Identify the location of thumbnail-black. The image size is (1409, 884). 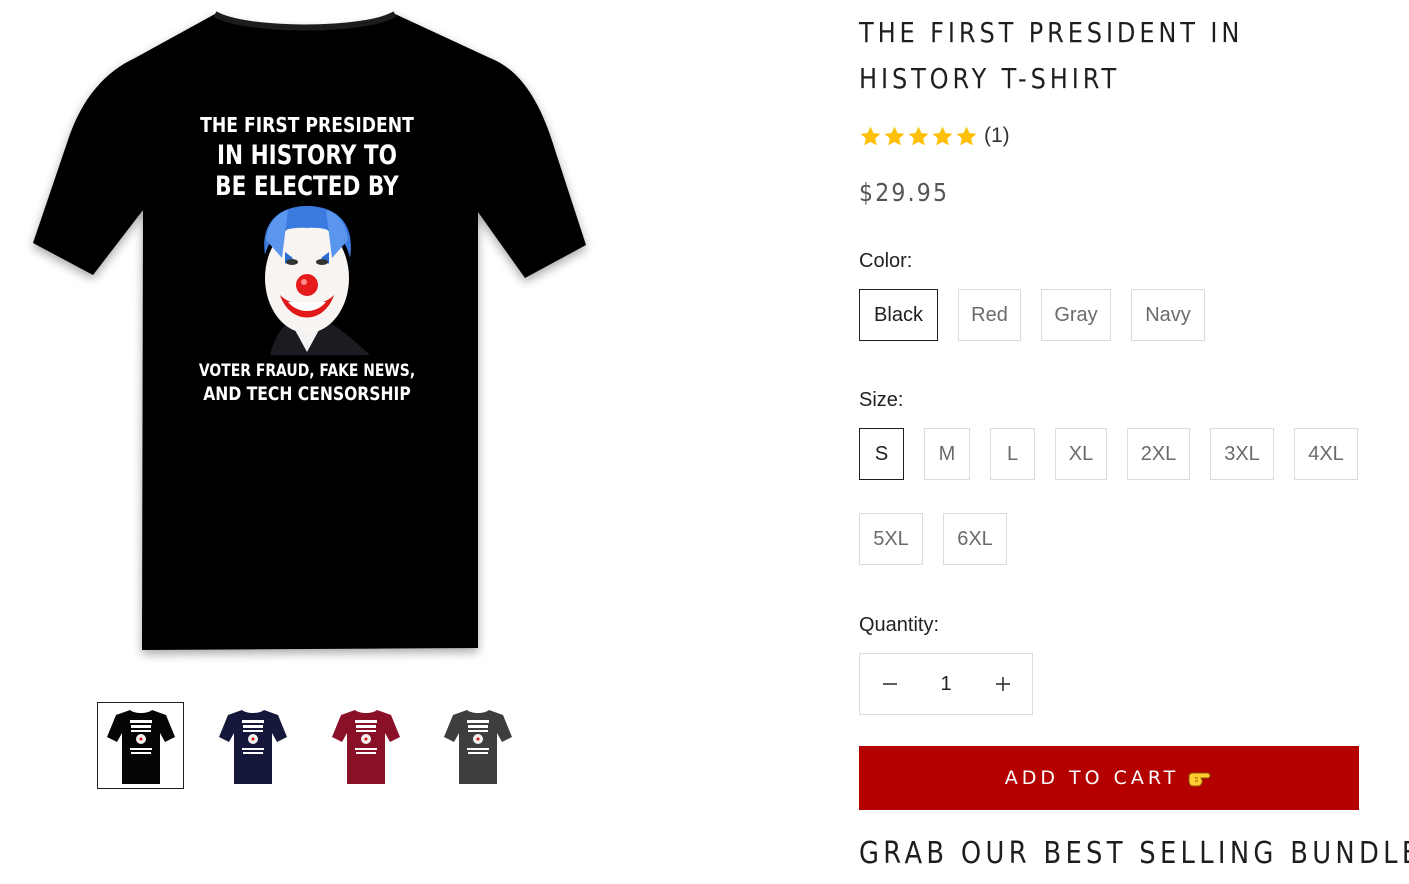
(140, 745).